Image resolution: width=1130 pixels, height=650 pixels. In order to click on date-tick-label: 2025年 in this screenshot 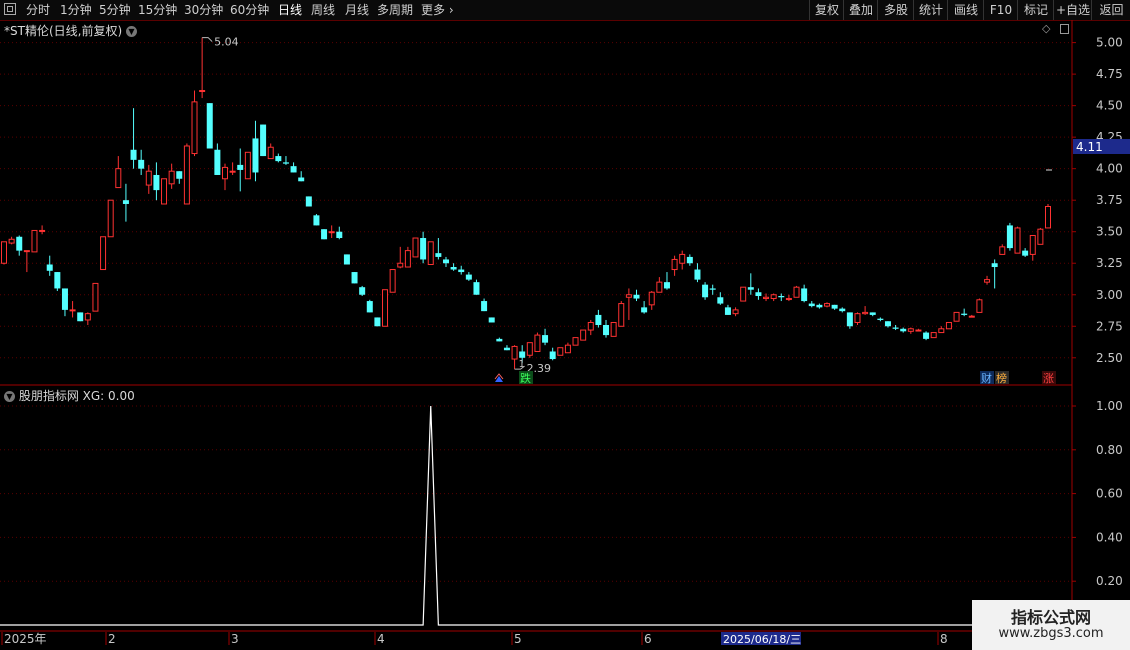, I will do `click(25, 639)`.